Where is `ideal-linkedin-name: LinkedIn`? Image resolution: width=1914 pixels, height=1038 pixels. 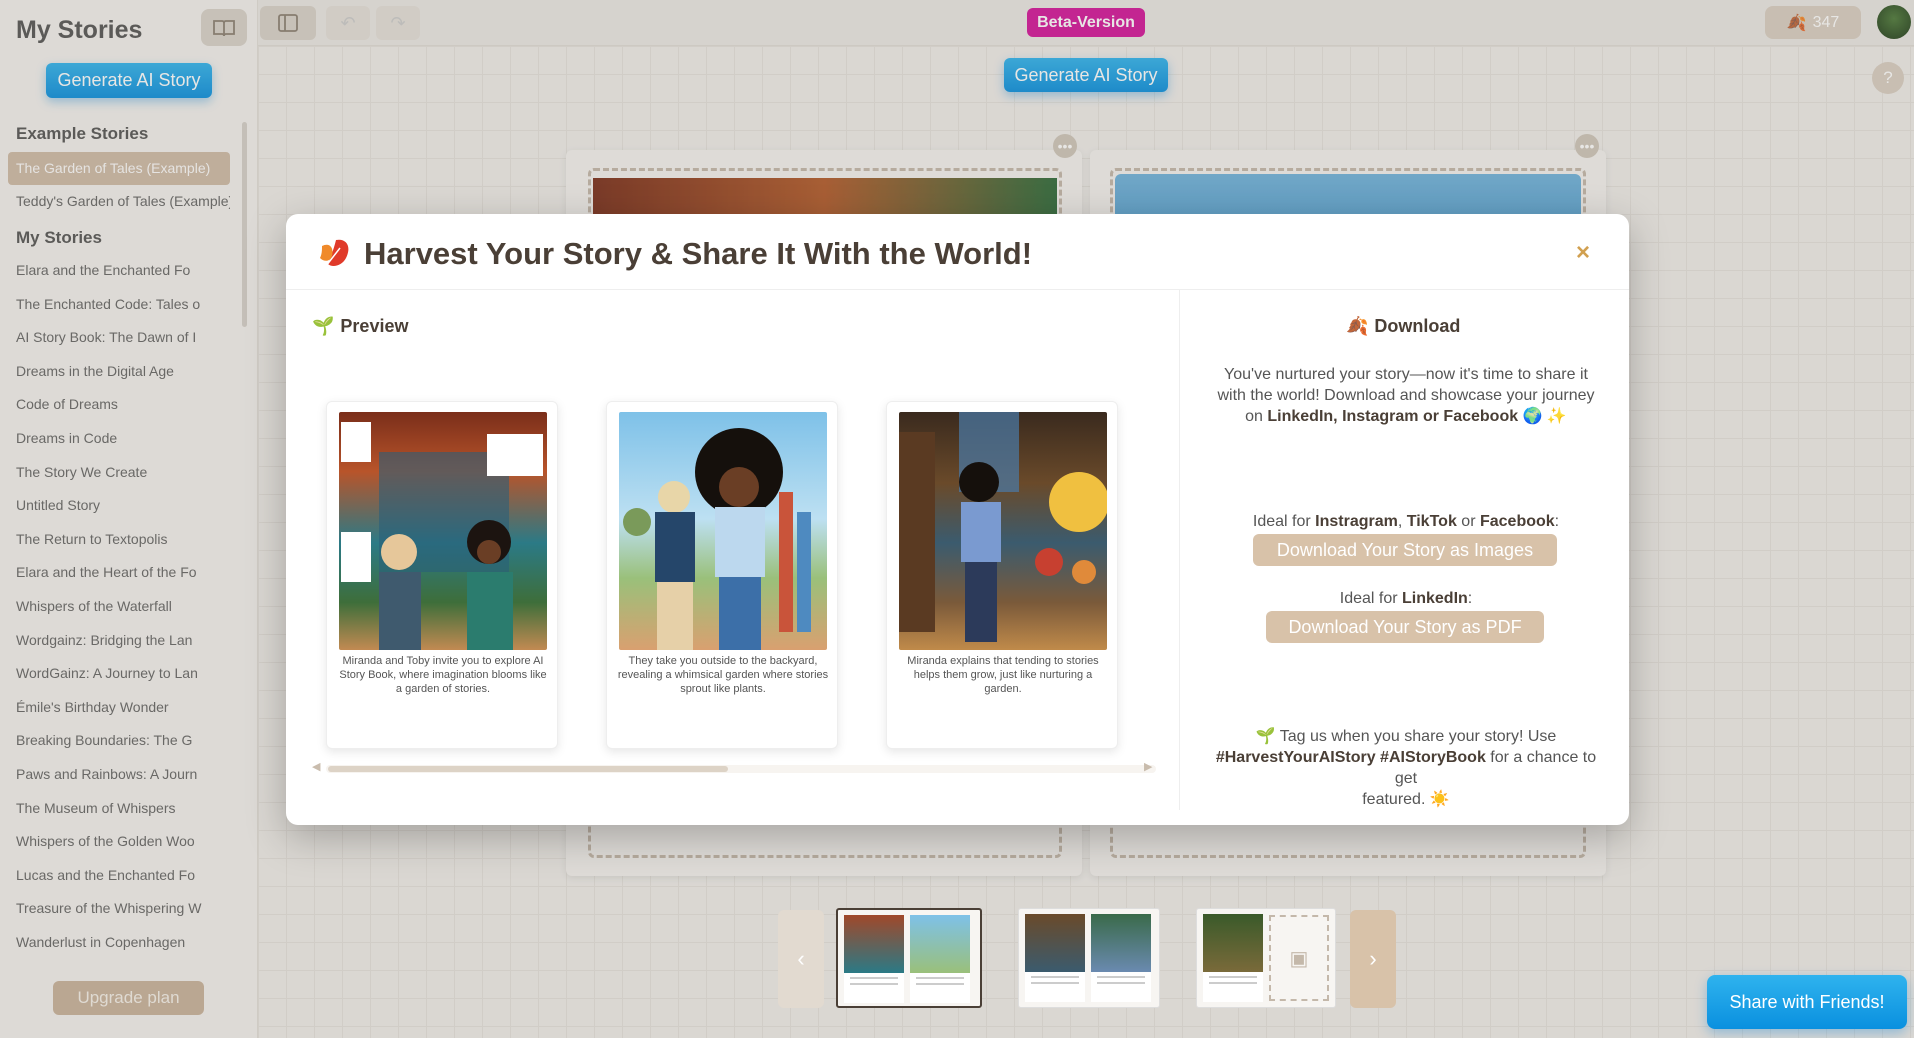
ideal-linkedin-name: LinkedIn is located at coordinates (1435, 598).